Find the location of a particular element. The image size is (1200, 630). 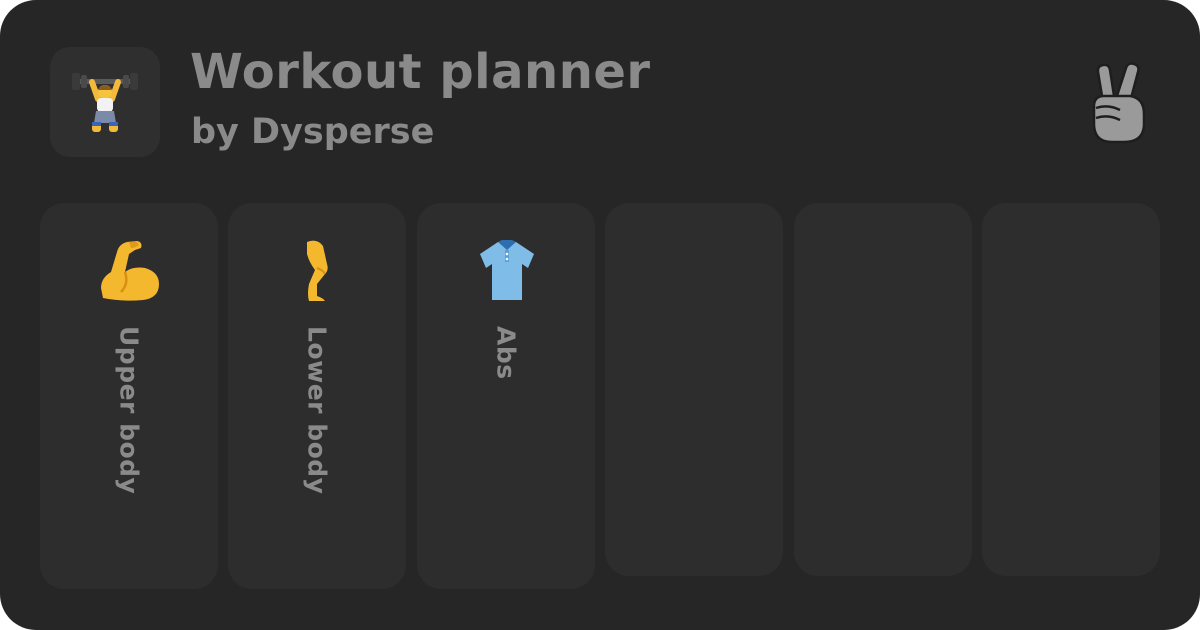

app-logo is located at coordinates (105, 102).